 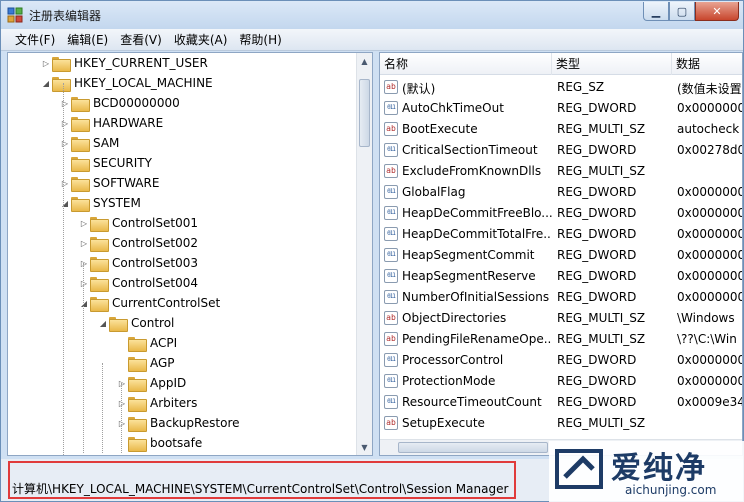 I want to click on value-row: ab ObjectDirectories REG_MULTI_SZ \Windows, so click(x=561, y=318).